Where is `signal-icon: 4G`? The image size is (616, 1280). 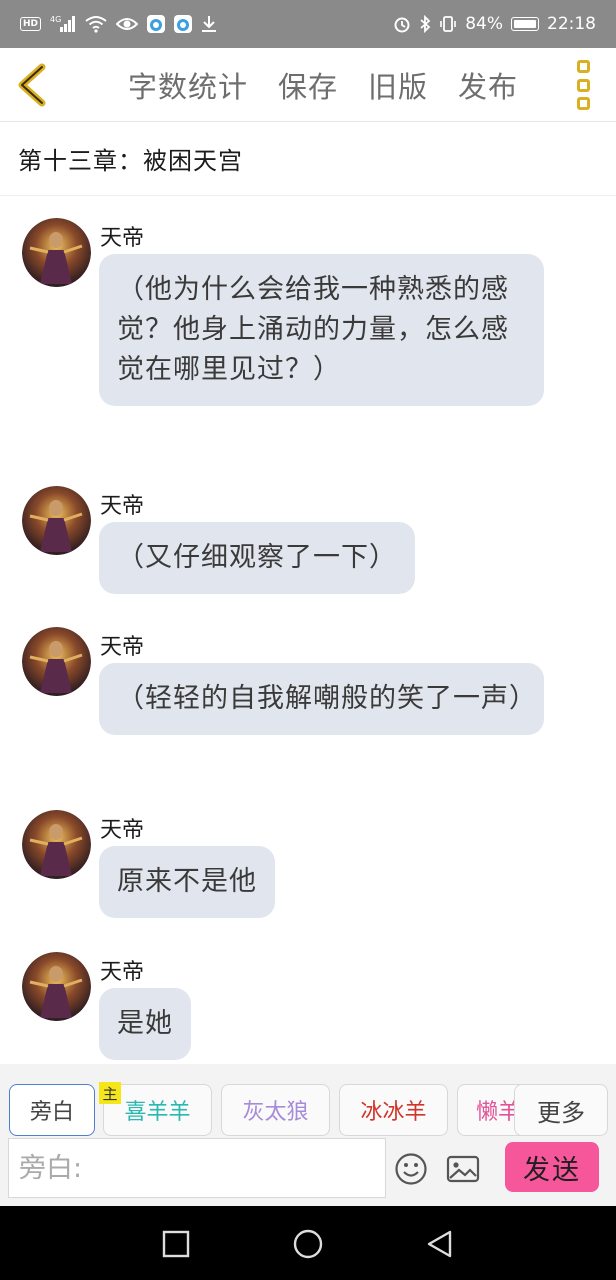
signal-icon: 4G is located at coordinates (63, 24).